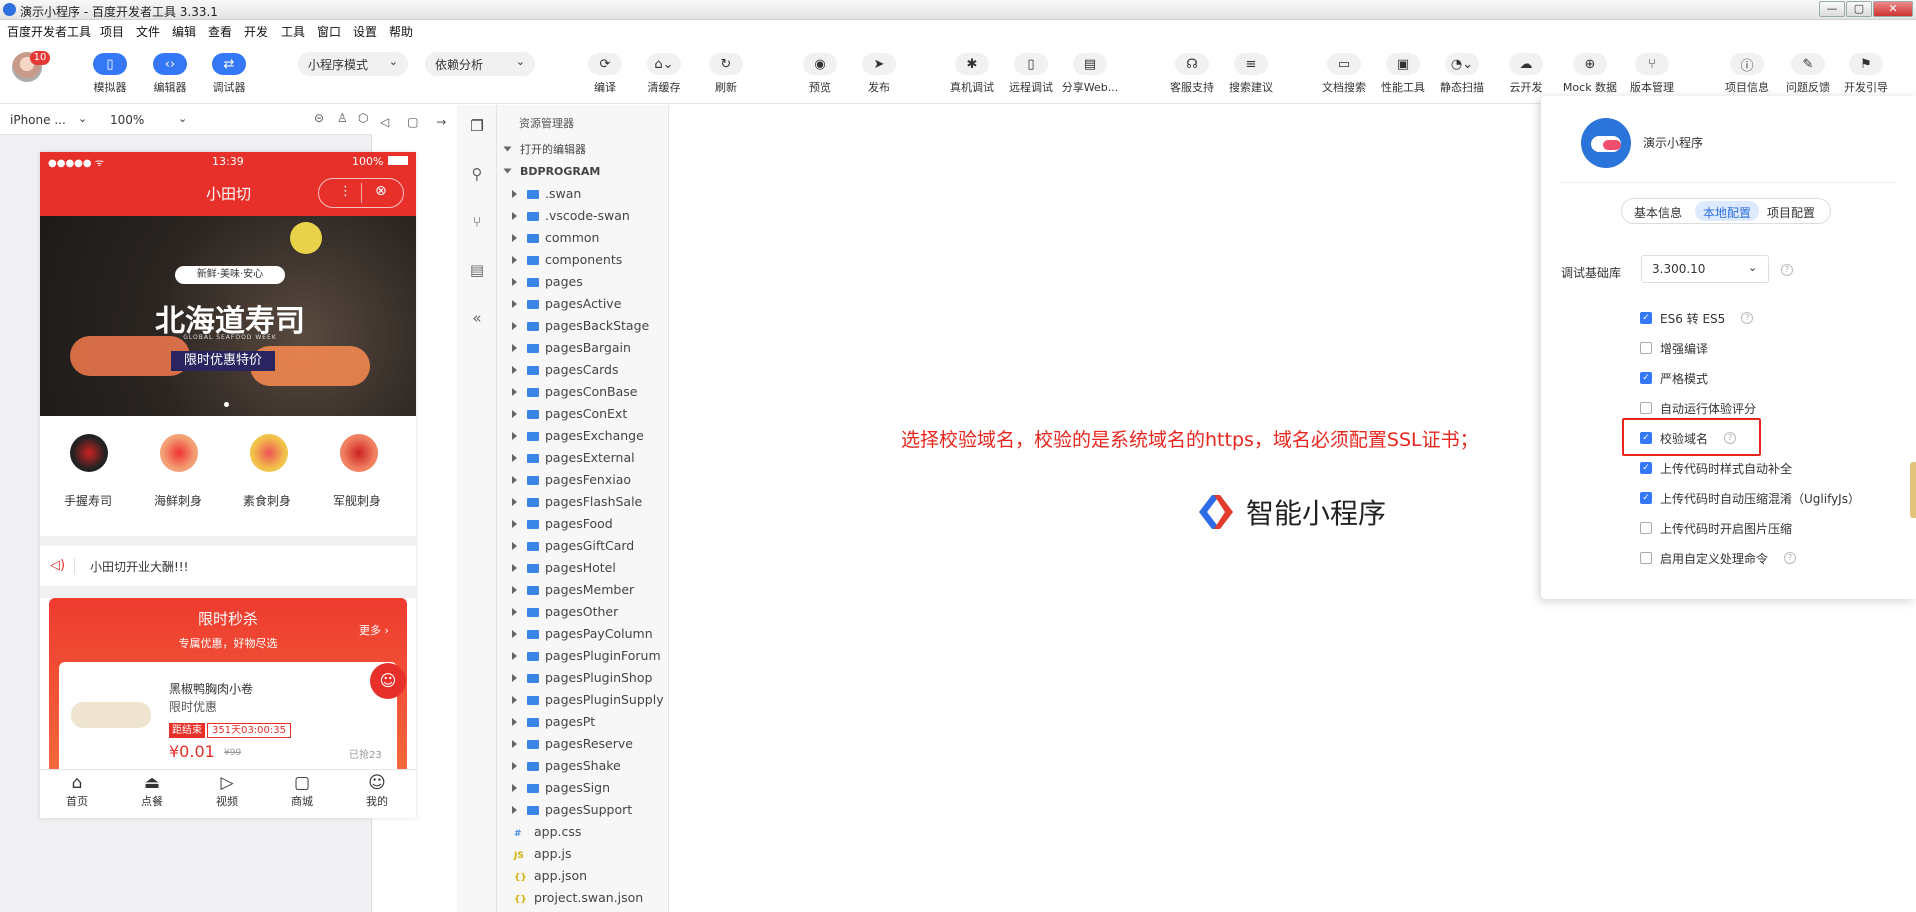  What do you see at coordinates (269, 453) in the screenshot?
I see `veg-sashimi-icon` at bounding box center [269, 453].